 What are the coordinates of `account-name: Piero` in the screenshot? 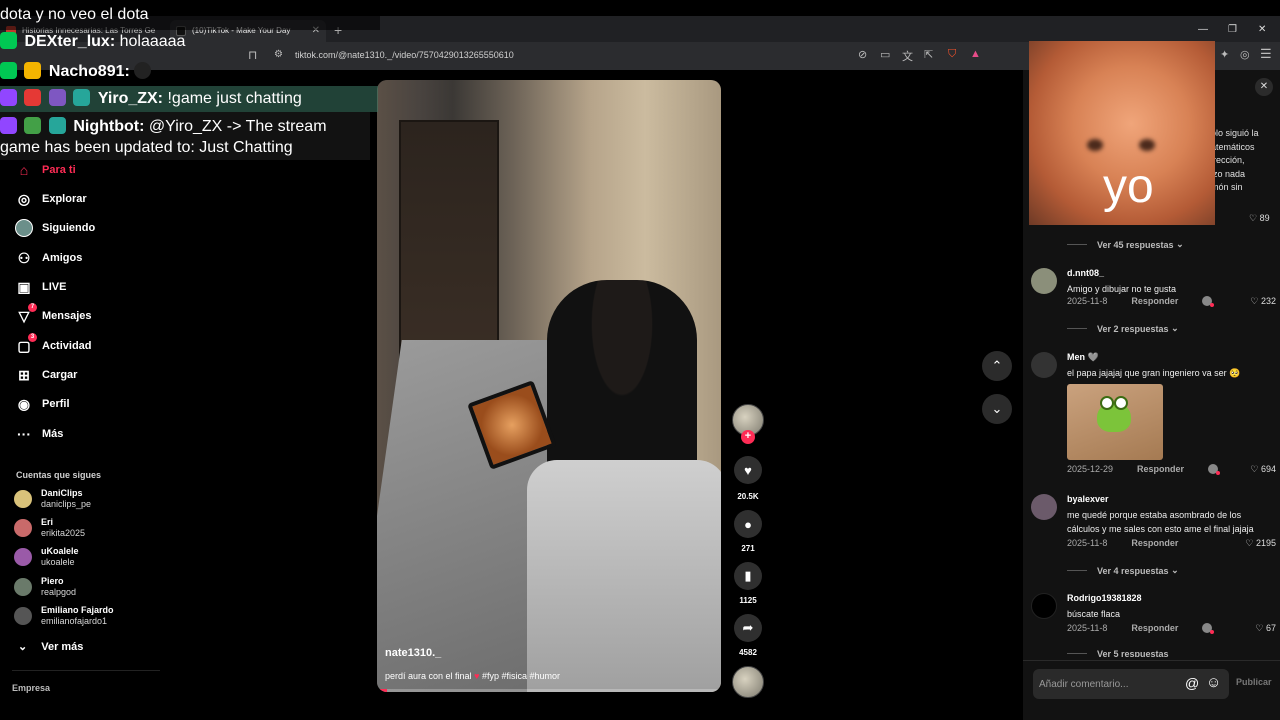 It's located at (52, 581).